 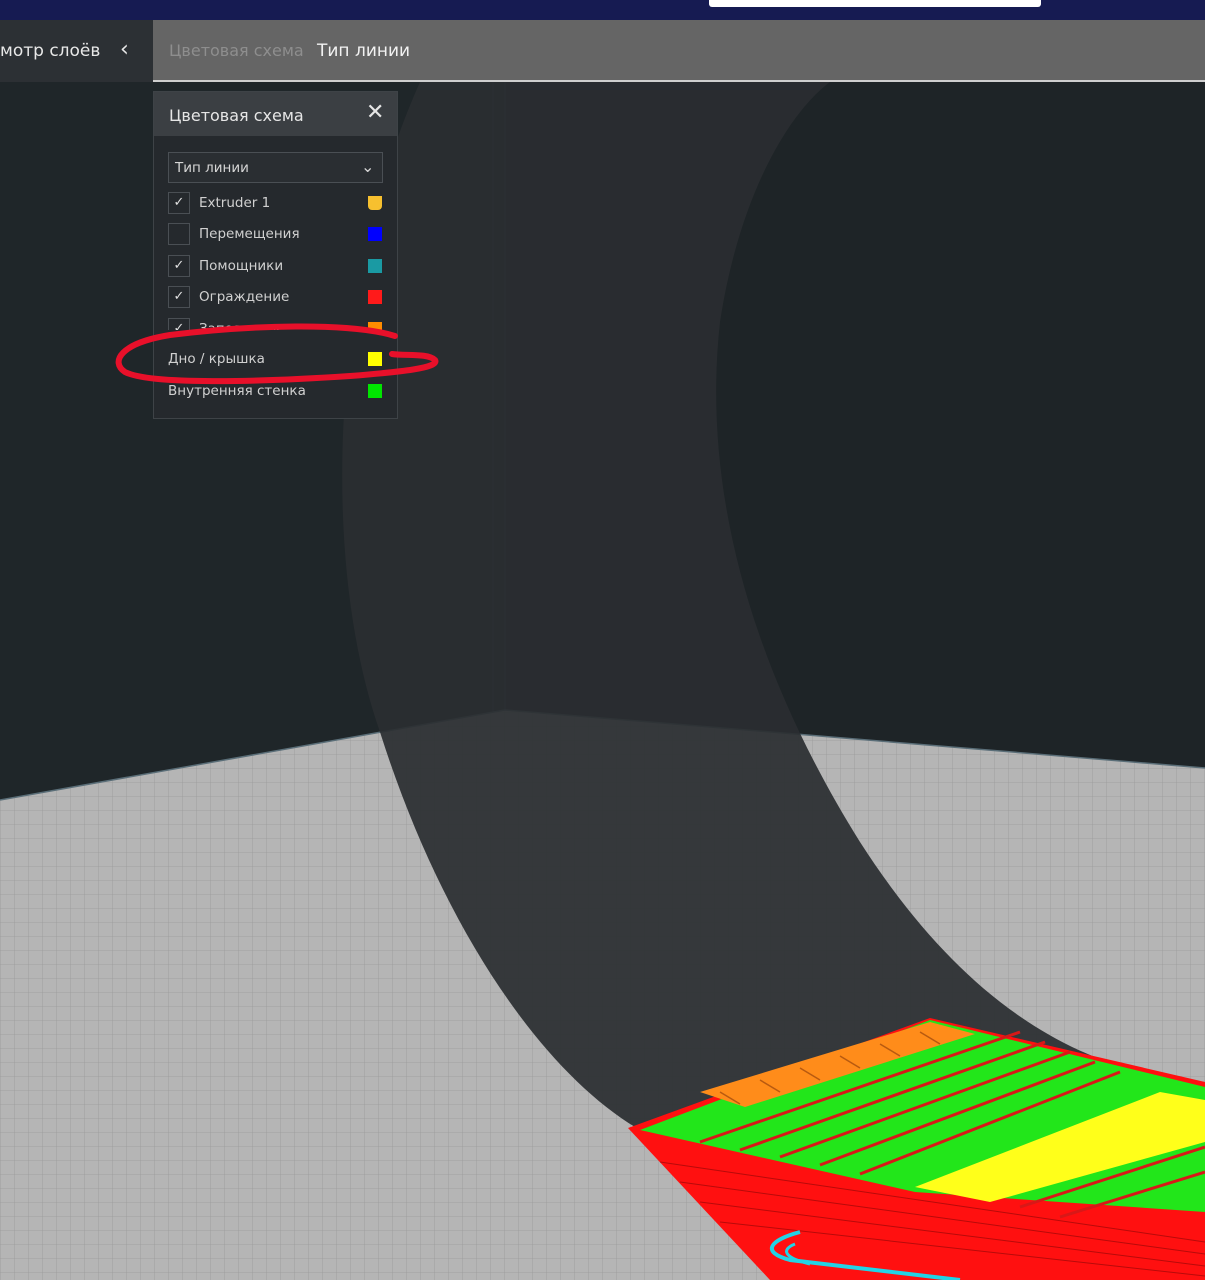 I want to click on panel-title: Цветовая схема, so click(x=236, y=115).